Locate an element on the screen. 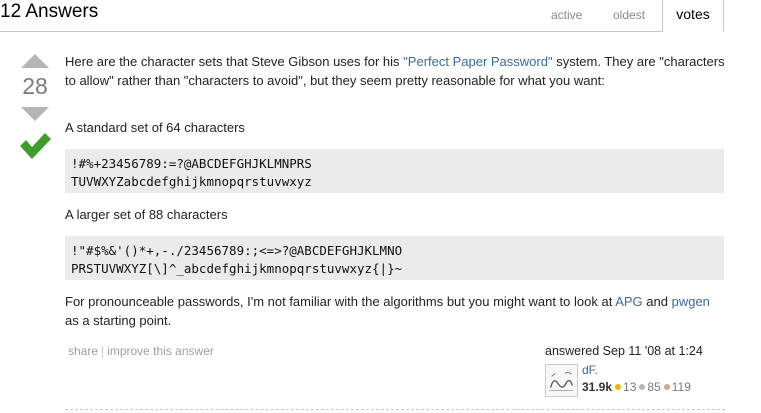 Image resolution: width=761 pixels, height=413 pixels. user-reputation: 31.9k 13 85 119 is located at coordinates (636, 387).